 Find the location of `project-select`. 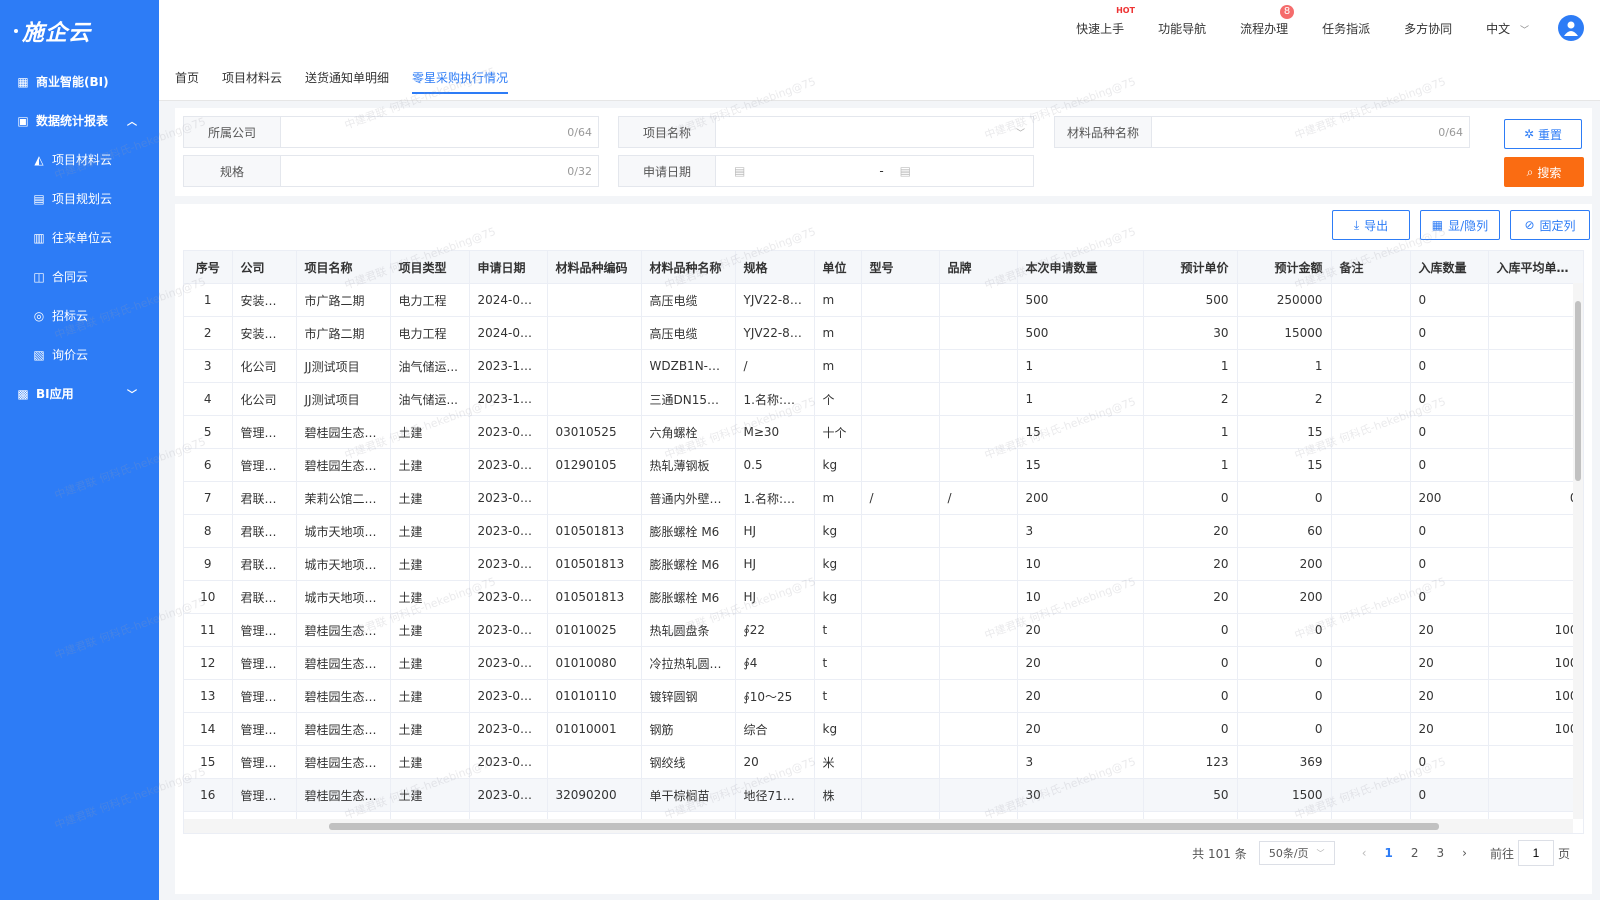

project-select is located at coordinates (866, 132).